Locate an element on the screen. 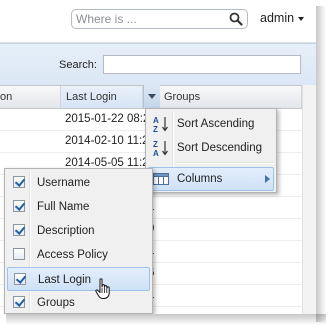 This screenshot has width=329, height=325. column-toggle-full-name: Full Name is located at coordinates (78, 207).